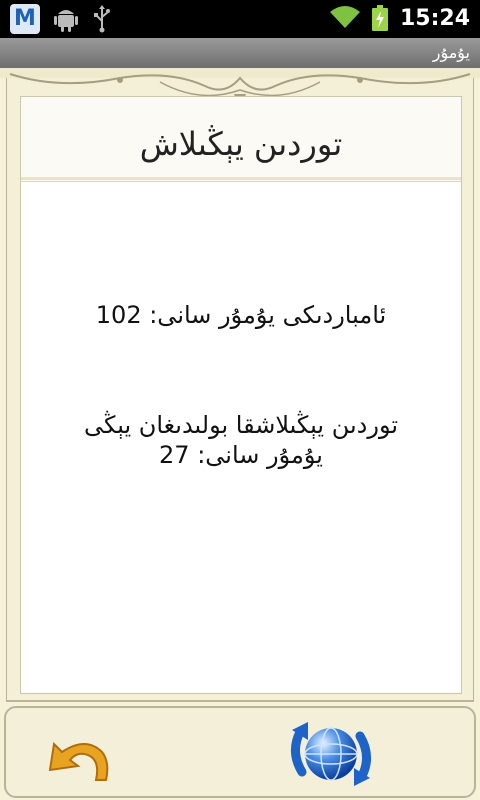 The width and height of the screenshot is (480, 800). I want to click on globe-refresh-icon, so click(331, 754).